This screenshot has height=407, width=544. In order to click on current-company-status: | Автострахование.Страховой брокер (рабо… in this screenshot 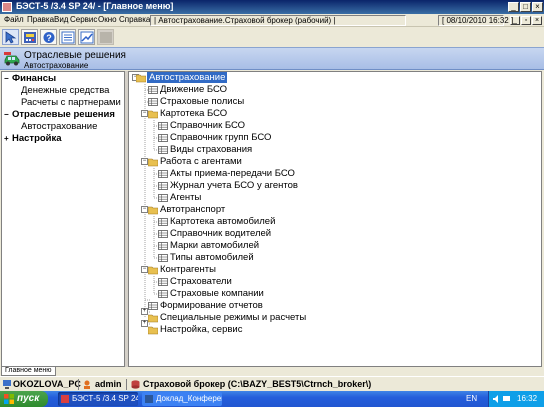, I will do `click(278, 20)`.